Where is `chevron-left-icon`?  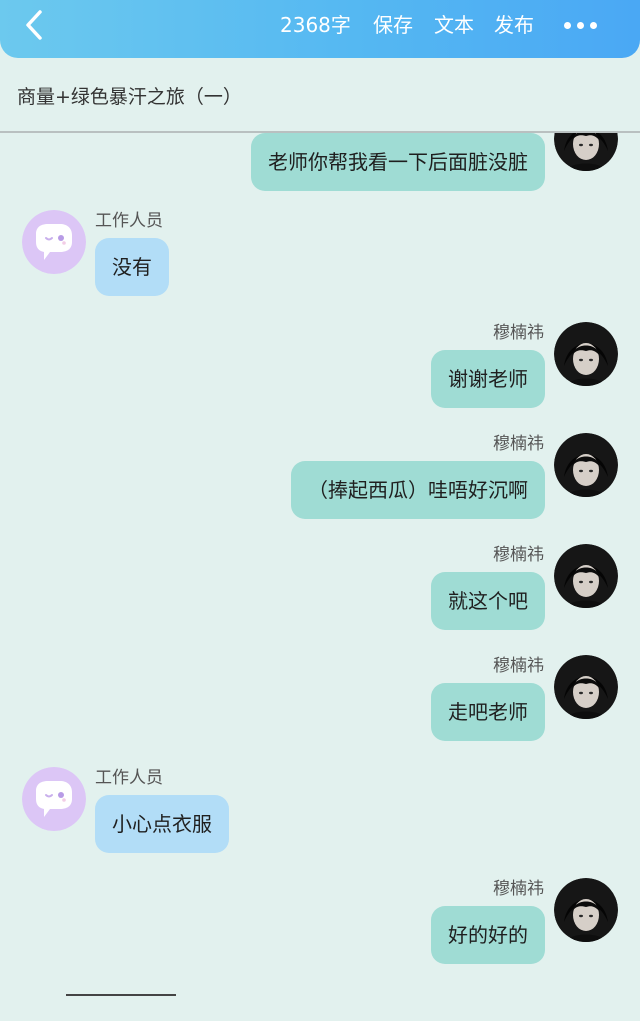 chevron-left-icon is located at coordinates (34, 25).